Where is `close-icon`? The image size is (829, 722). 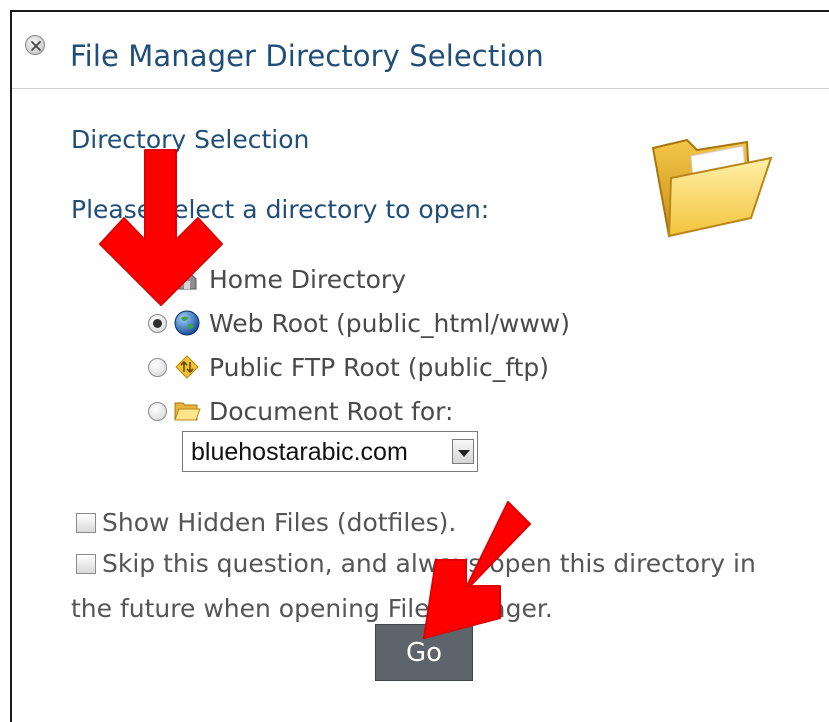
close-icon is located at coordinates (35, 45).